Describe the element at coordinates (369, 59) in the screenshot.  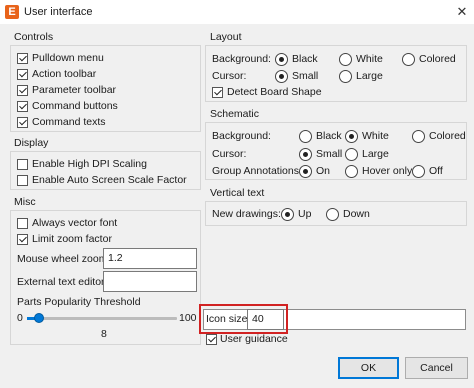
I see `layout-bg-white-label: White` at that location.